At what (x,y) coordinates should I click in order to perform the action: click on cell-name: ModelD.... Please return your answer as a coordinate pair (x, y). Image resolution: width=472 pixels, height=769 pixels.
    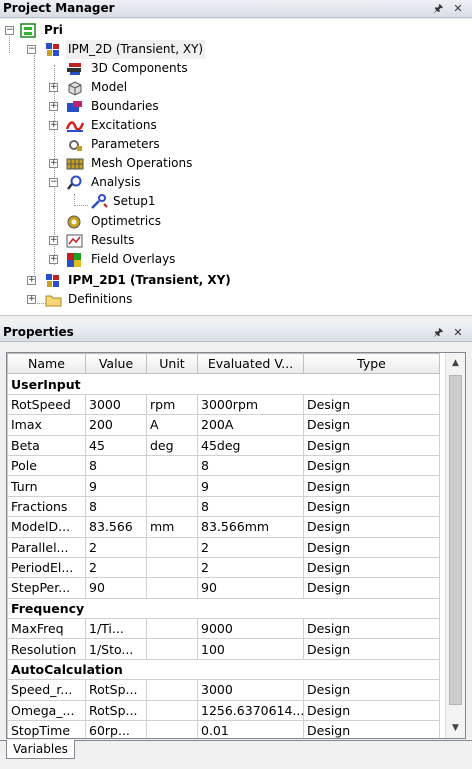
    Looking at the image, I should click on (46, 527).